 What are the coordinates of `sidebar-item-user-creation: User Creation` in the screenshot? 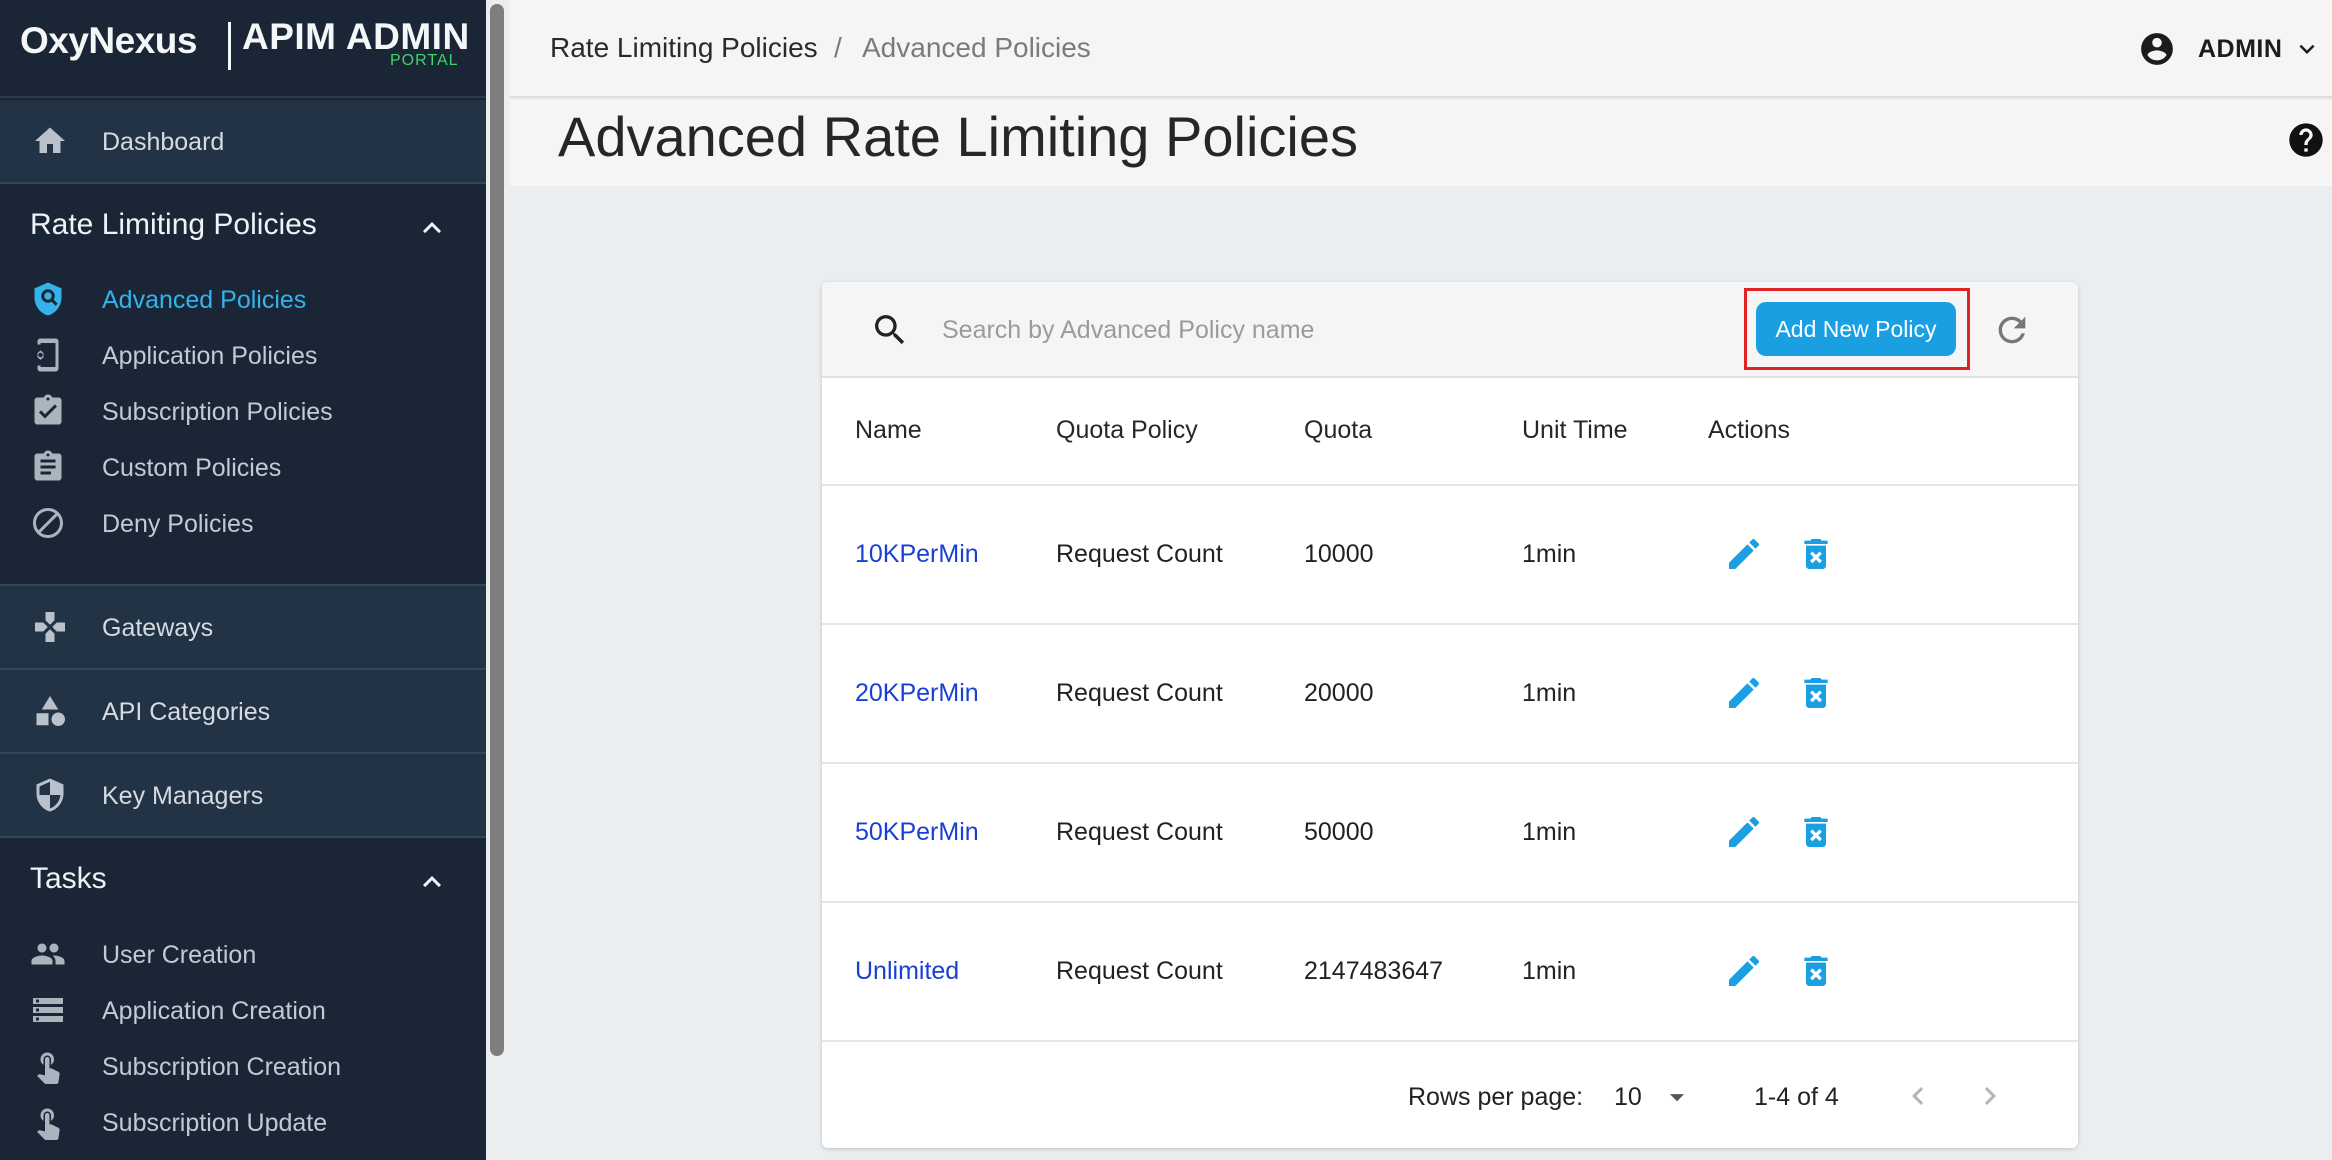 It's located at (243, 956).